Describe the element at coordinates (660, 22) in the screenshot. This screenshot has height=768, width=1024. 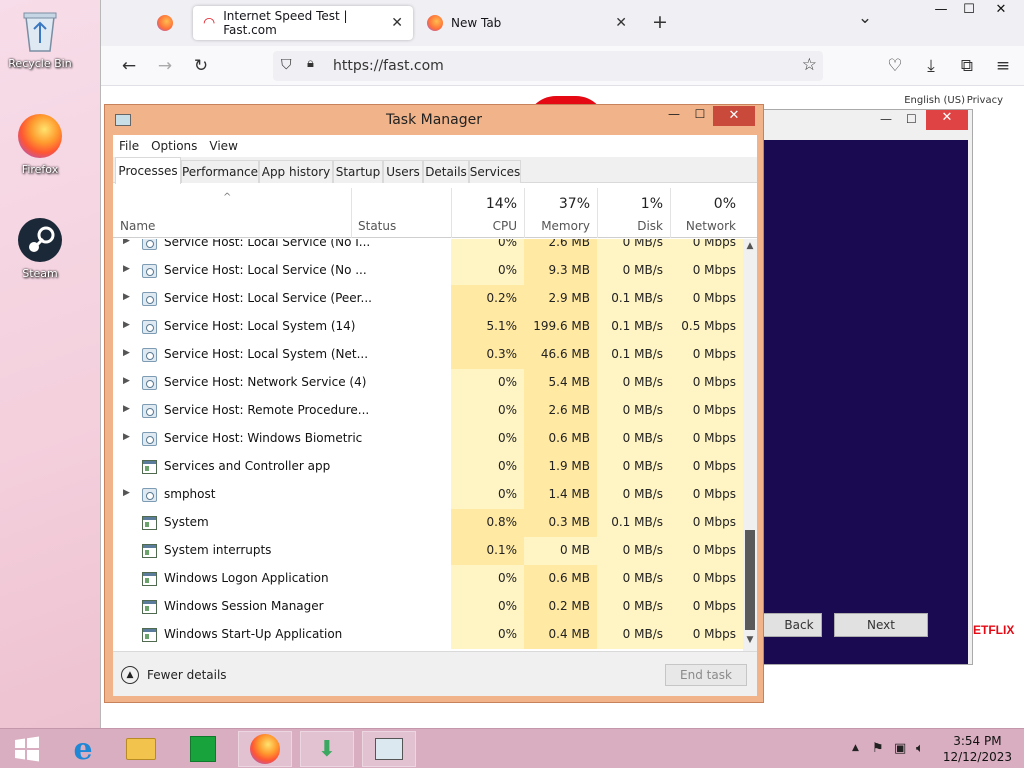
I see `new-tab-button: +` at that location.